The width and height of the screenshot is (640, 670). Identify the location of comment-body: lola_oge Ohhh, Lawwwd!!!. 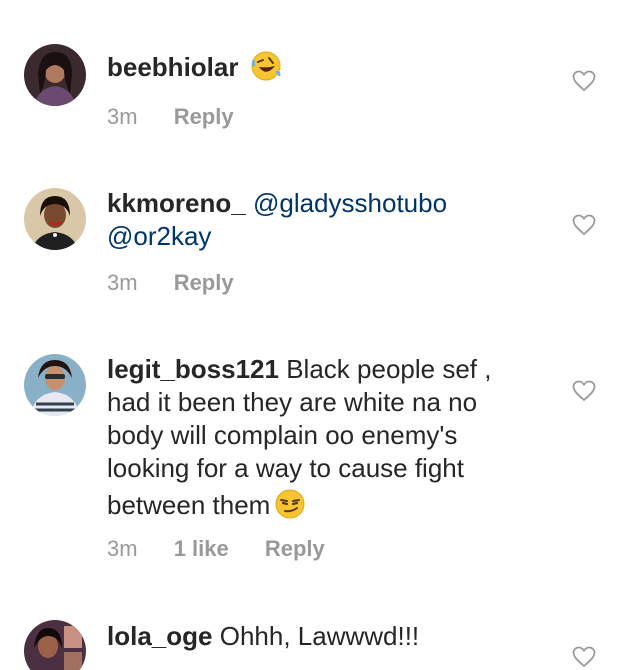
(327, 636).